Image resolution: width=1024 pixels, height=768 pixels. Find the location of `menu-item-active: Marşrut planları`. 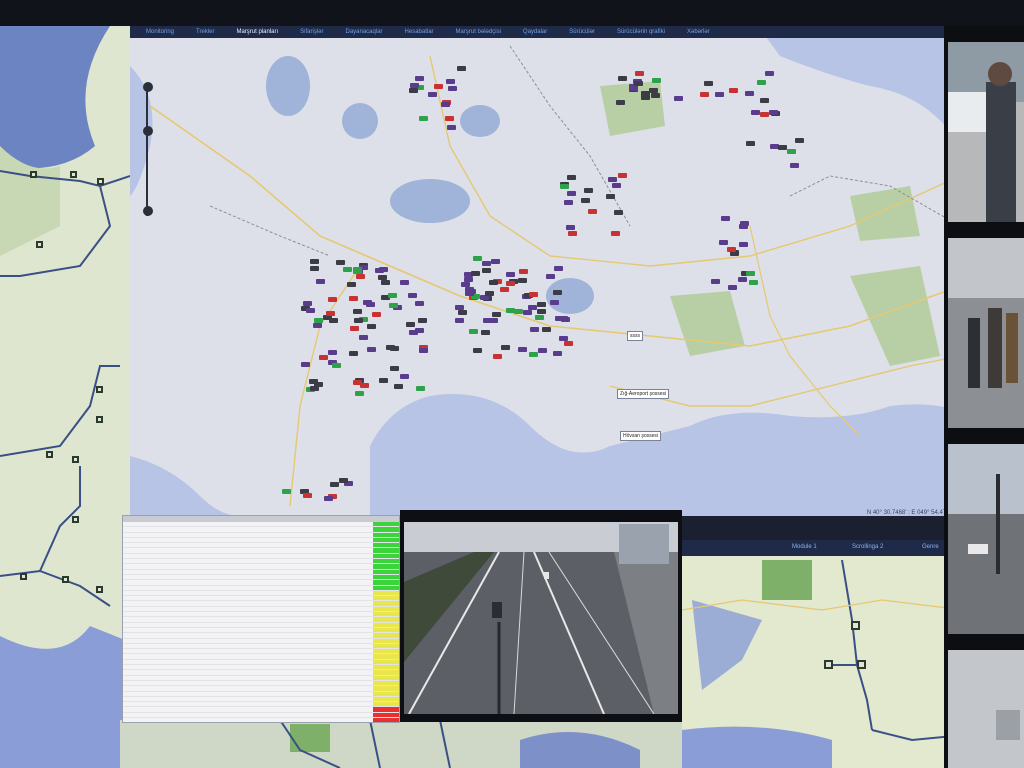

menu-item-active: Marşrut planları is located at coordinates (257, 32).